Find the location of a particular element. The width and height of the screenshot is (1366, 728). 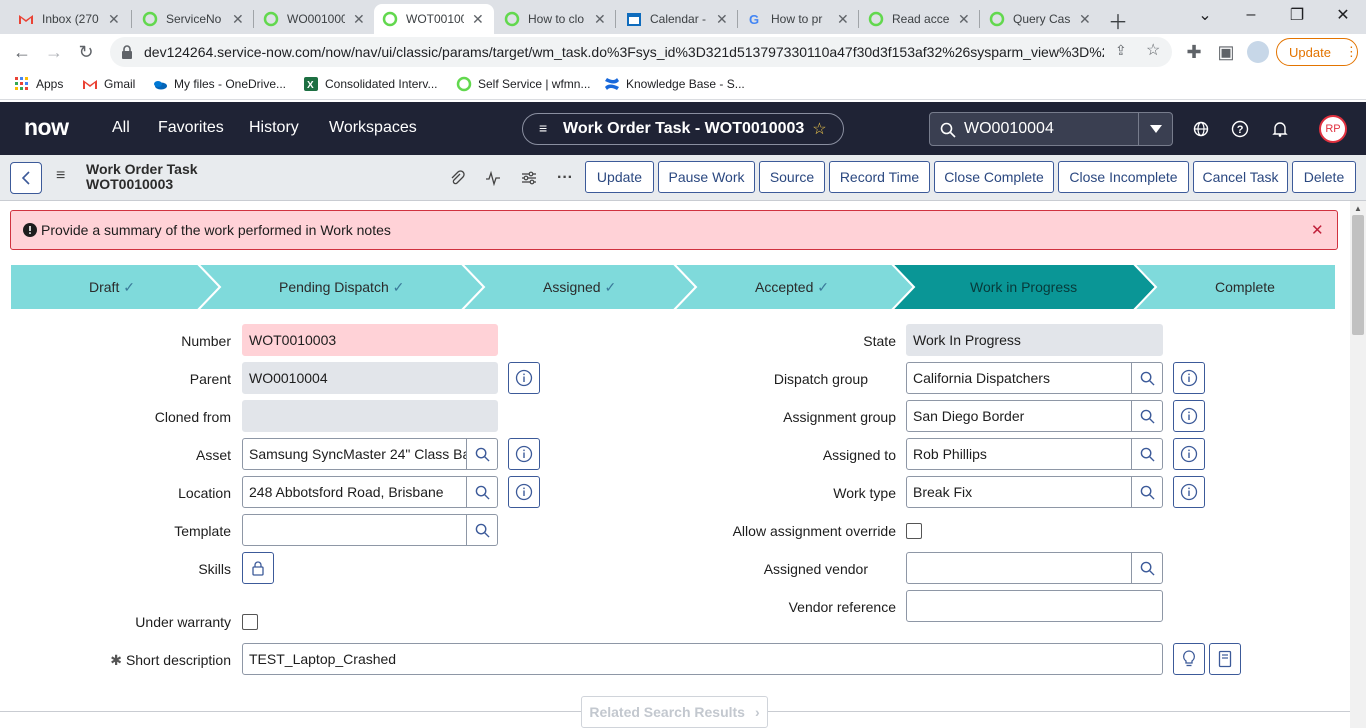

browser-tab: G How to pr ✕ is located at coordinates (798, 19).